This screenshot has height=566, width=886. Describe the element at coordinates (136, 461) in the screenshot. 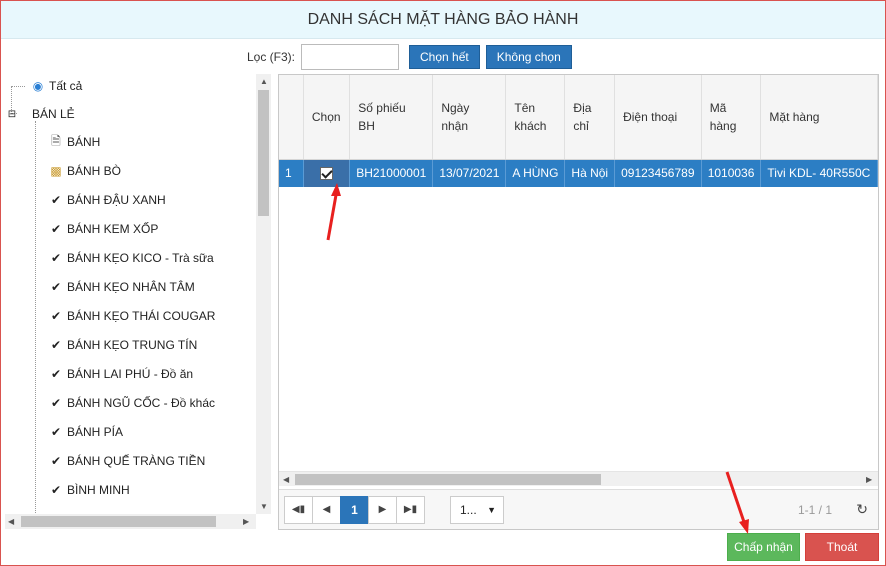

I see `tree-item-label: BÁNH QUẾ TRÀNG TIỀN` at that location.